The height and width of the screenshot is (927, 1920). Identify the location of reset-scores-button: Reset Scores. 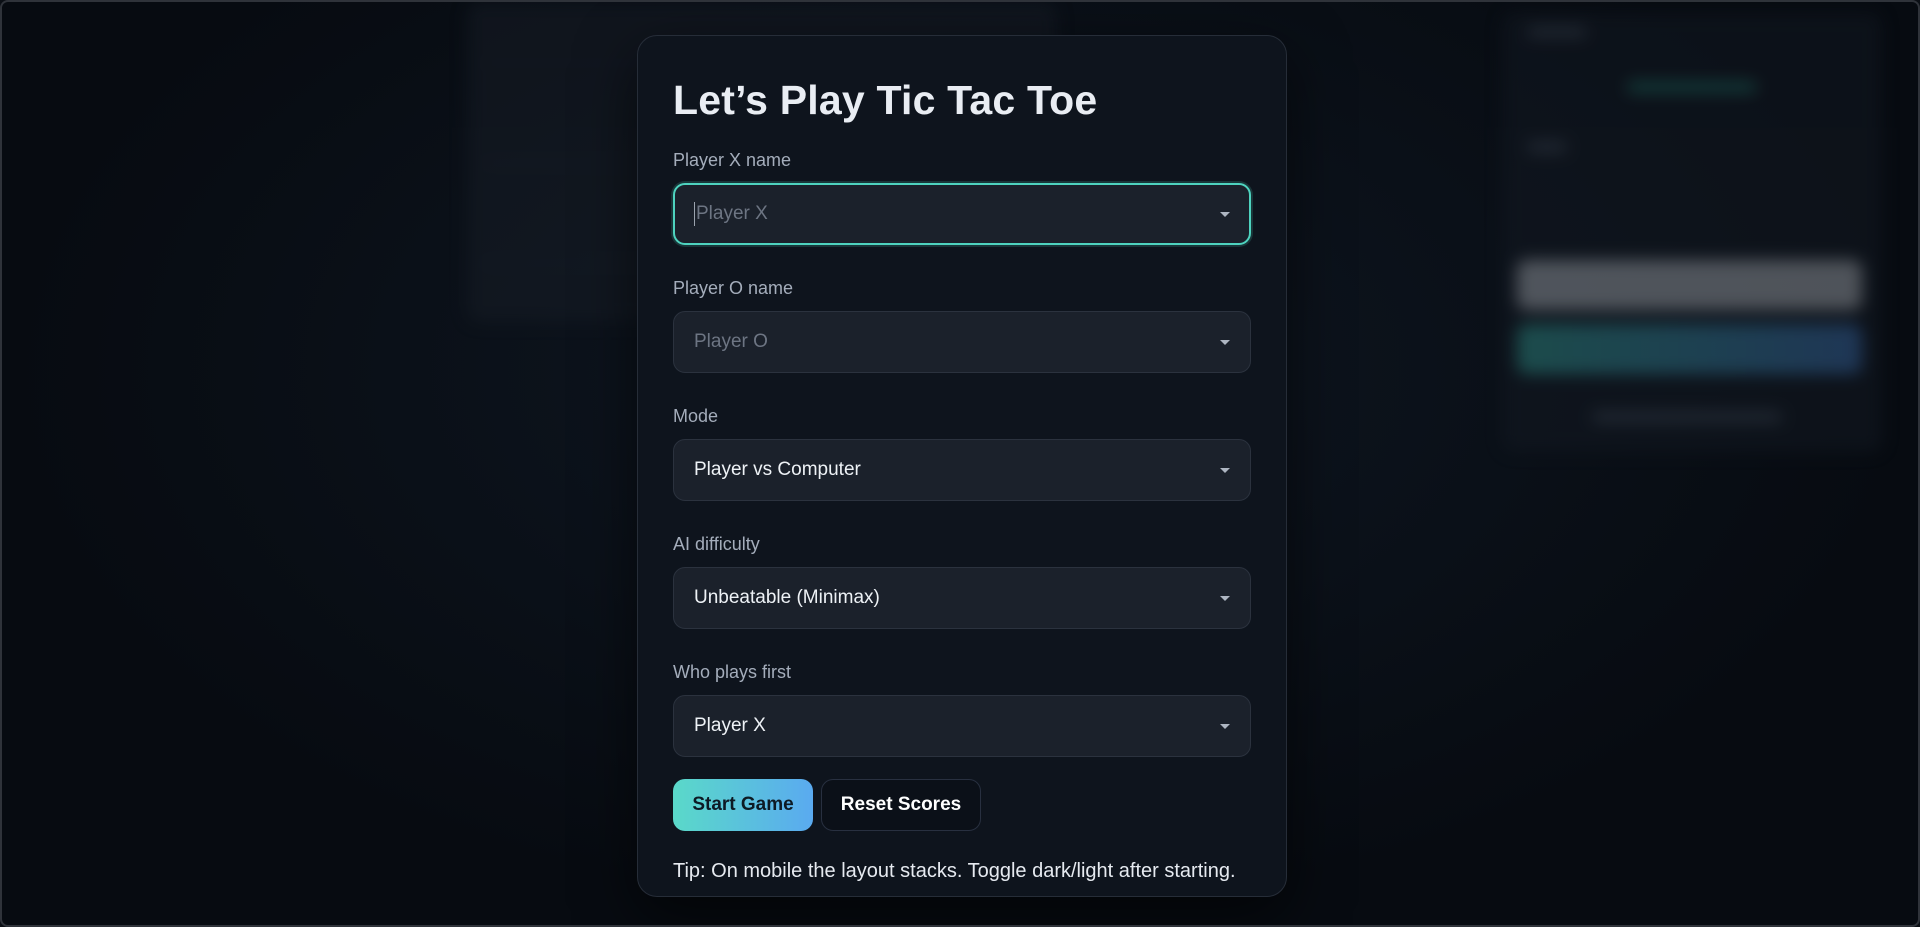
(901, 805).